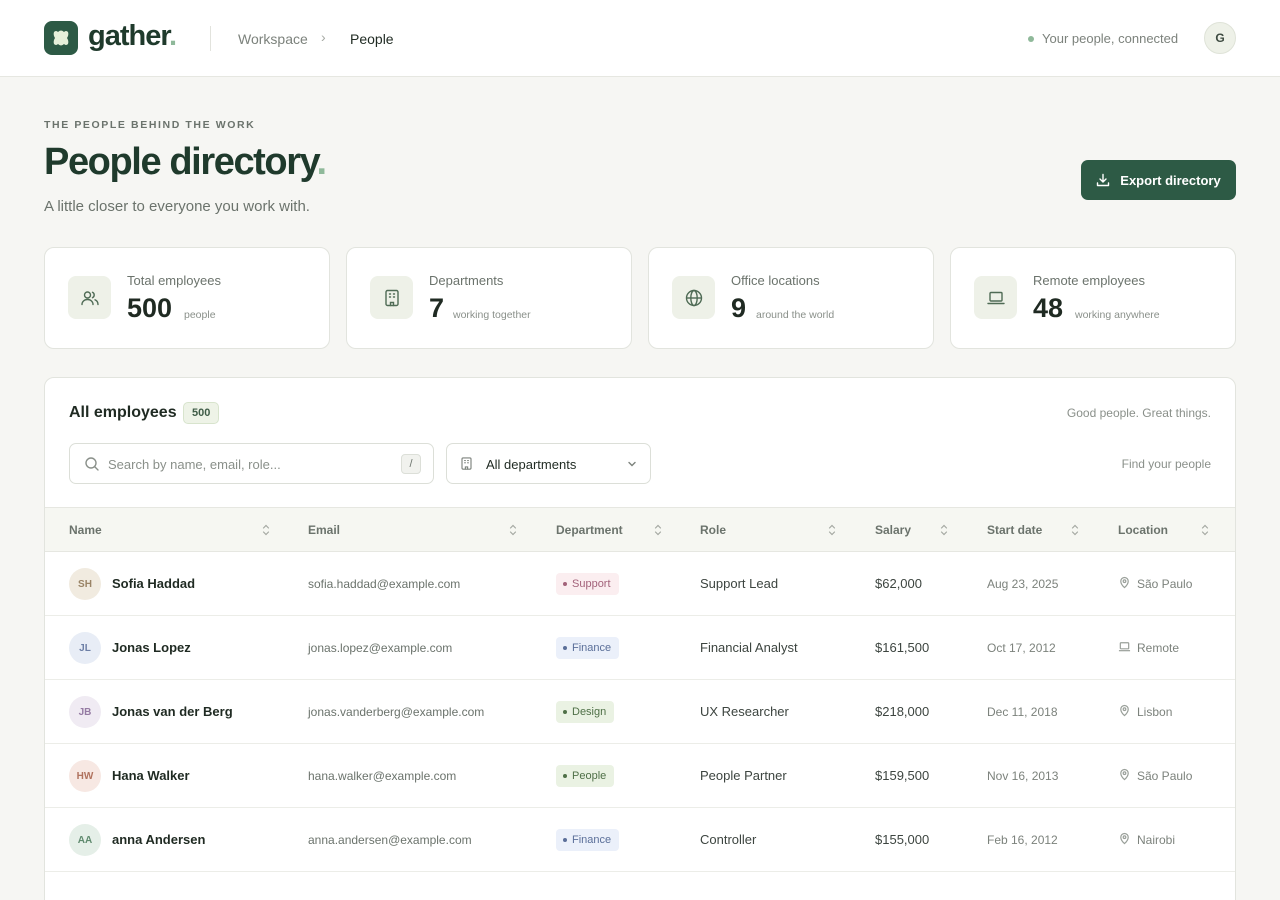 This screenshot has width=1280, height=900. What do you see at coordinates (466, 280) in the screenshot?
I see `stat-label: Departments` at bounding box center [466, 280].